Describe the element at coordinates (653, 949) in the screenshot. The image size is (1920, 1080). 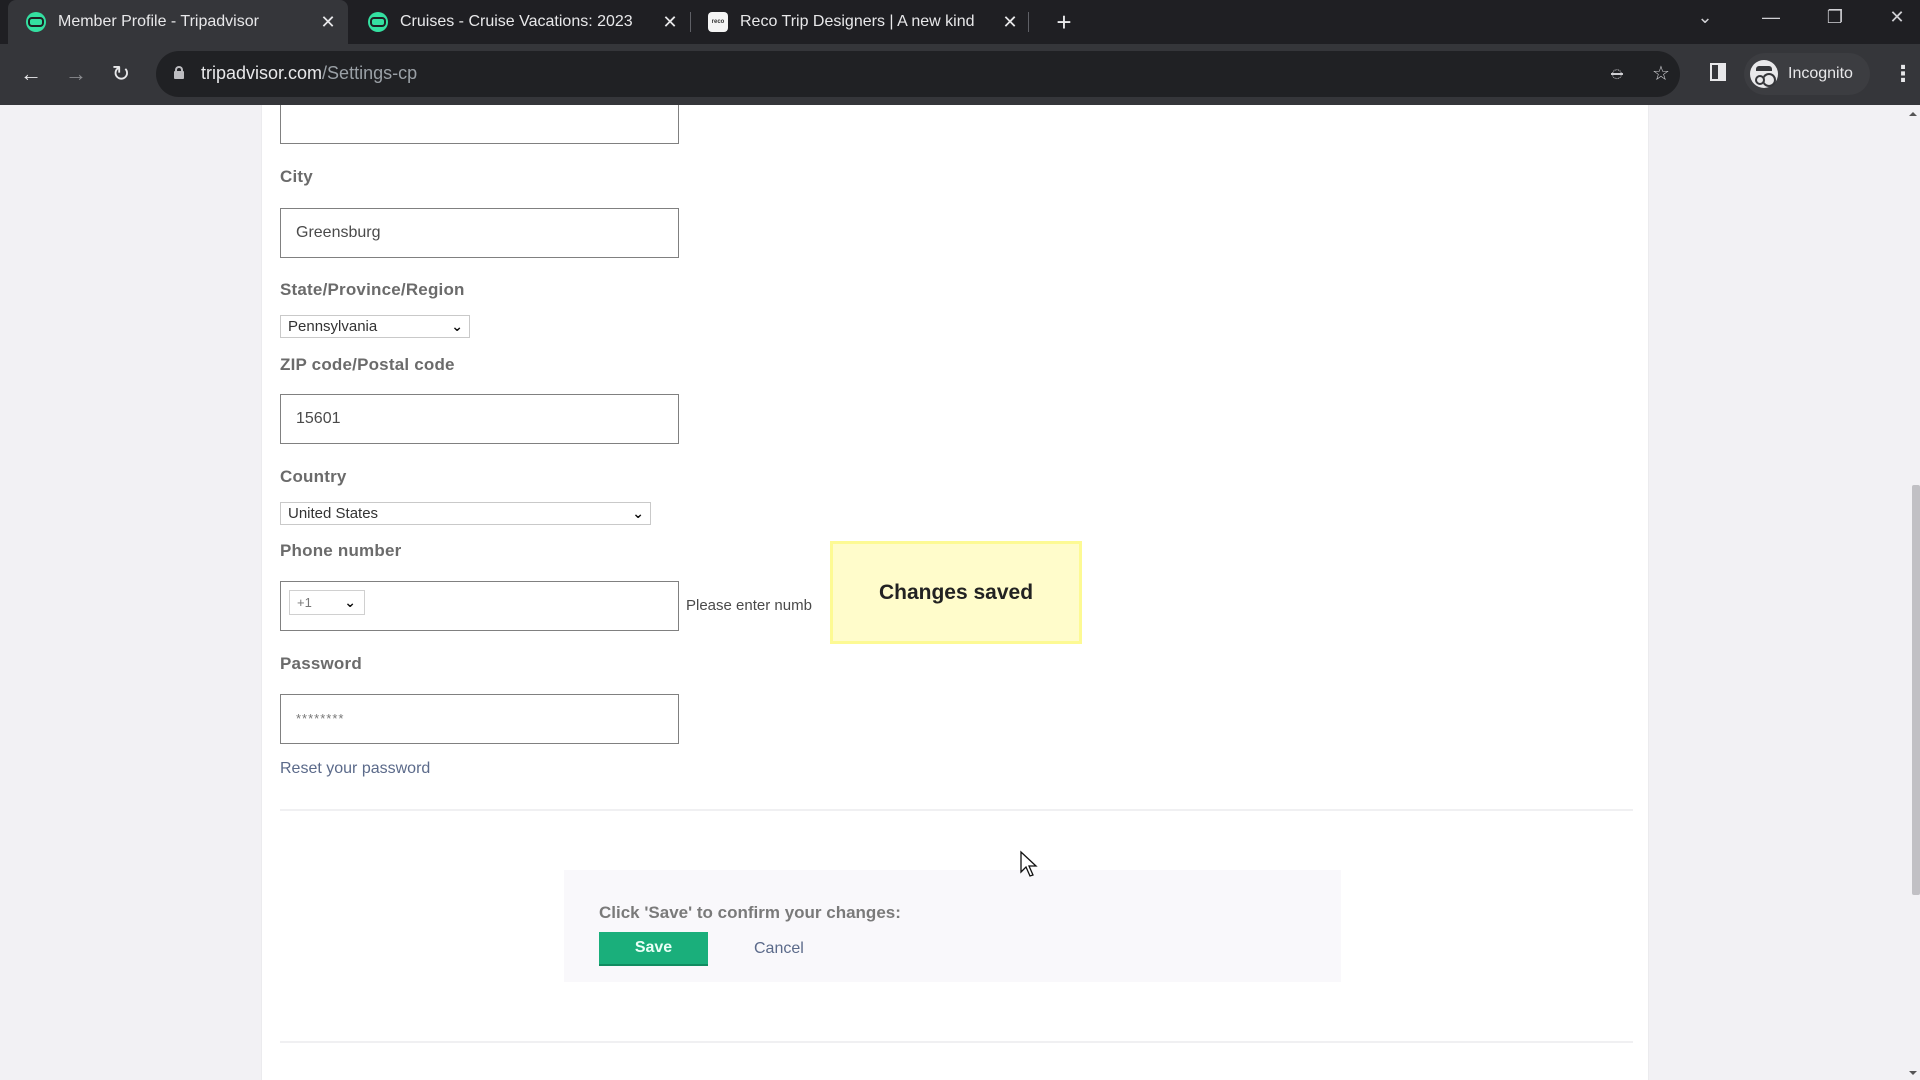
I see `save-button: Save` at that location.